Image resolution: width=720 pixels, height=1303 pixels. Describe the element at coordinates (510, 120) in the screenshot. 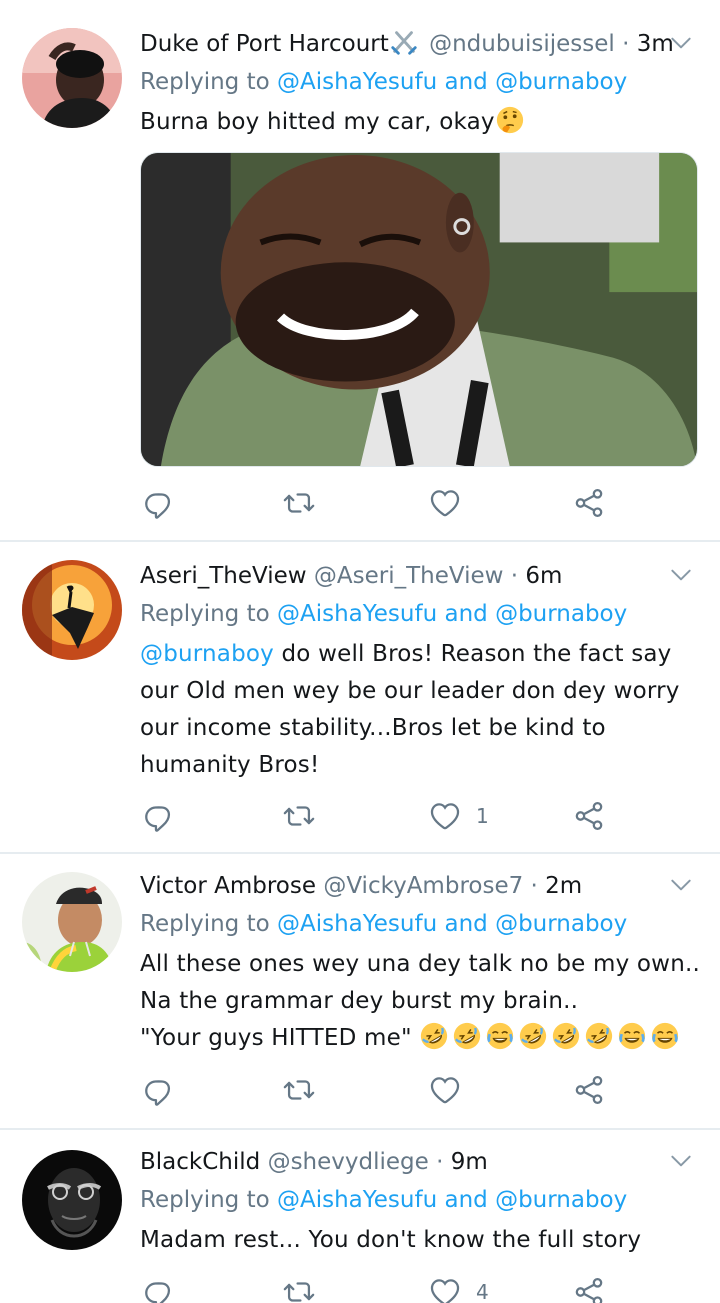

I see `thinking-face-icon` at that location.